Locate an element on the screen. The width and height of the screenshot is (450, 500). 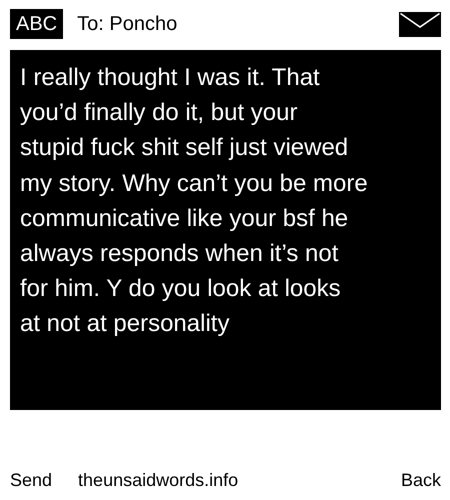
back-button: Back is located at coordinates (420, 480).